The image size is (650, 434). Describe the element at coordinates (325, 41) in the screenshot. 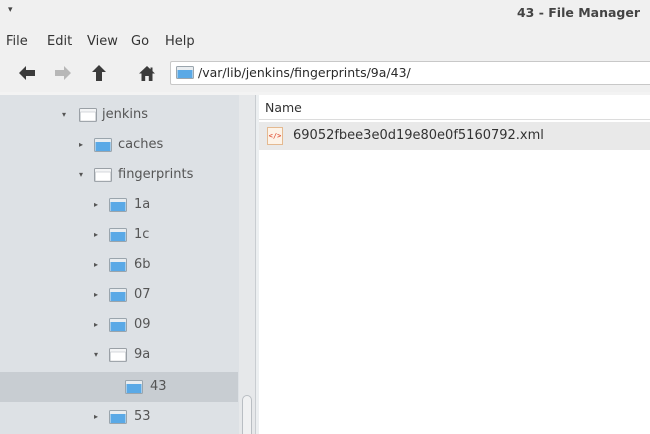

I see `menu-bar: File Edit View Go Help` at that location.